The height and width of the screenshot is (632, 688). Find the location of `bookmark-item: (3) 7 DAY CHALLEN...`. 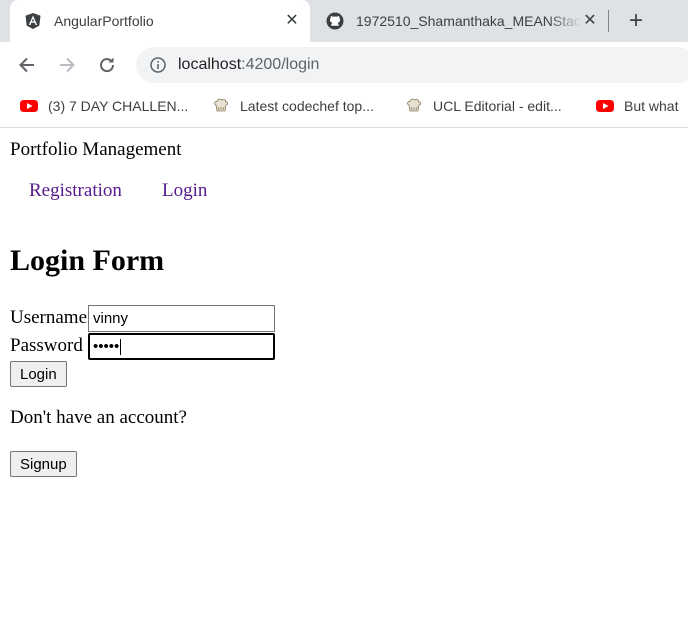

bookmark-item: (3) 7 DAY CHALLEN... is located at coordinates (104, 106).